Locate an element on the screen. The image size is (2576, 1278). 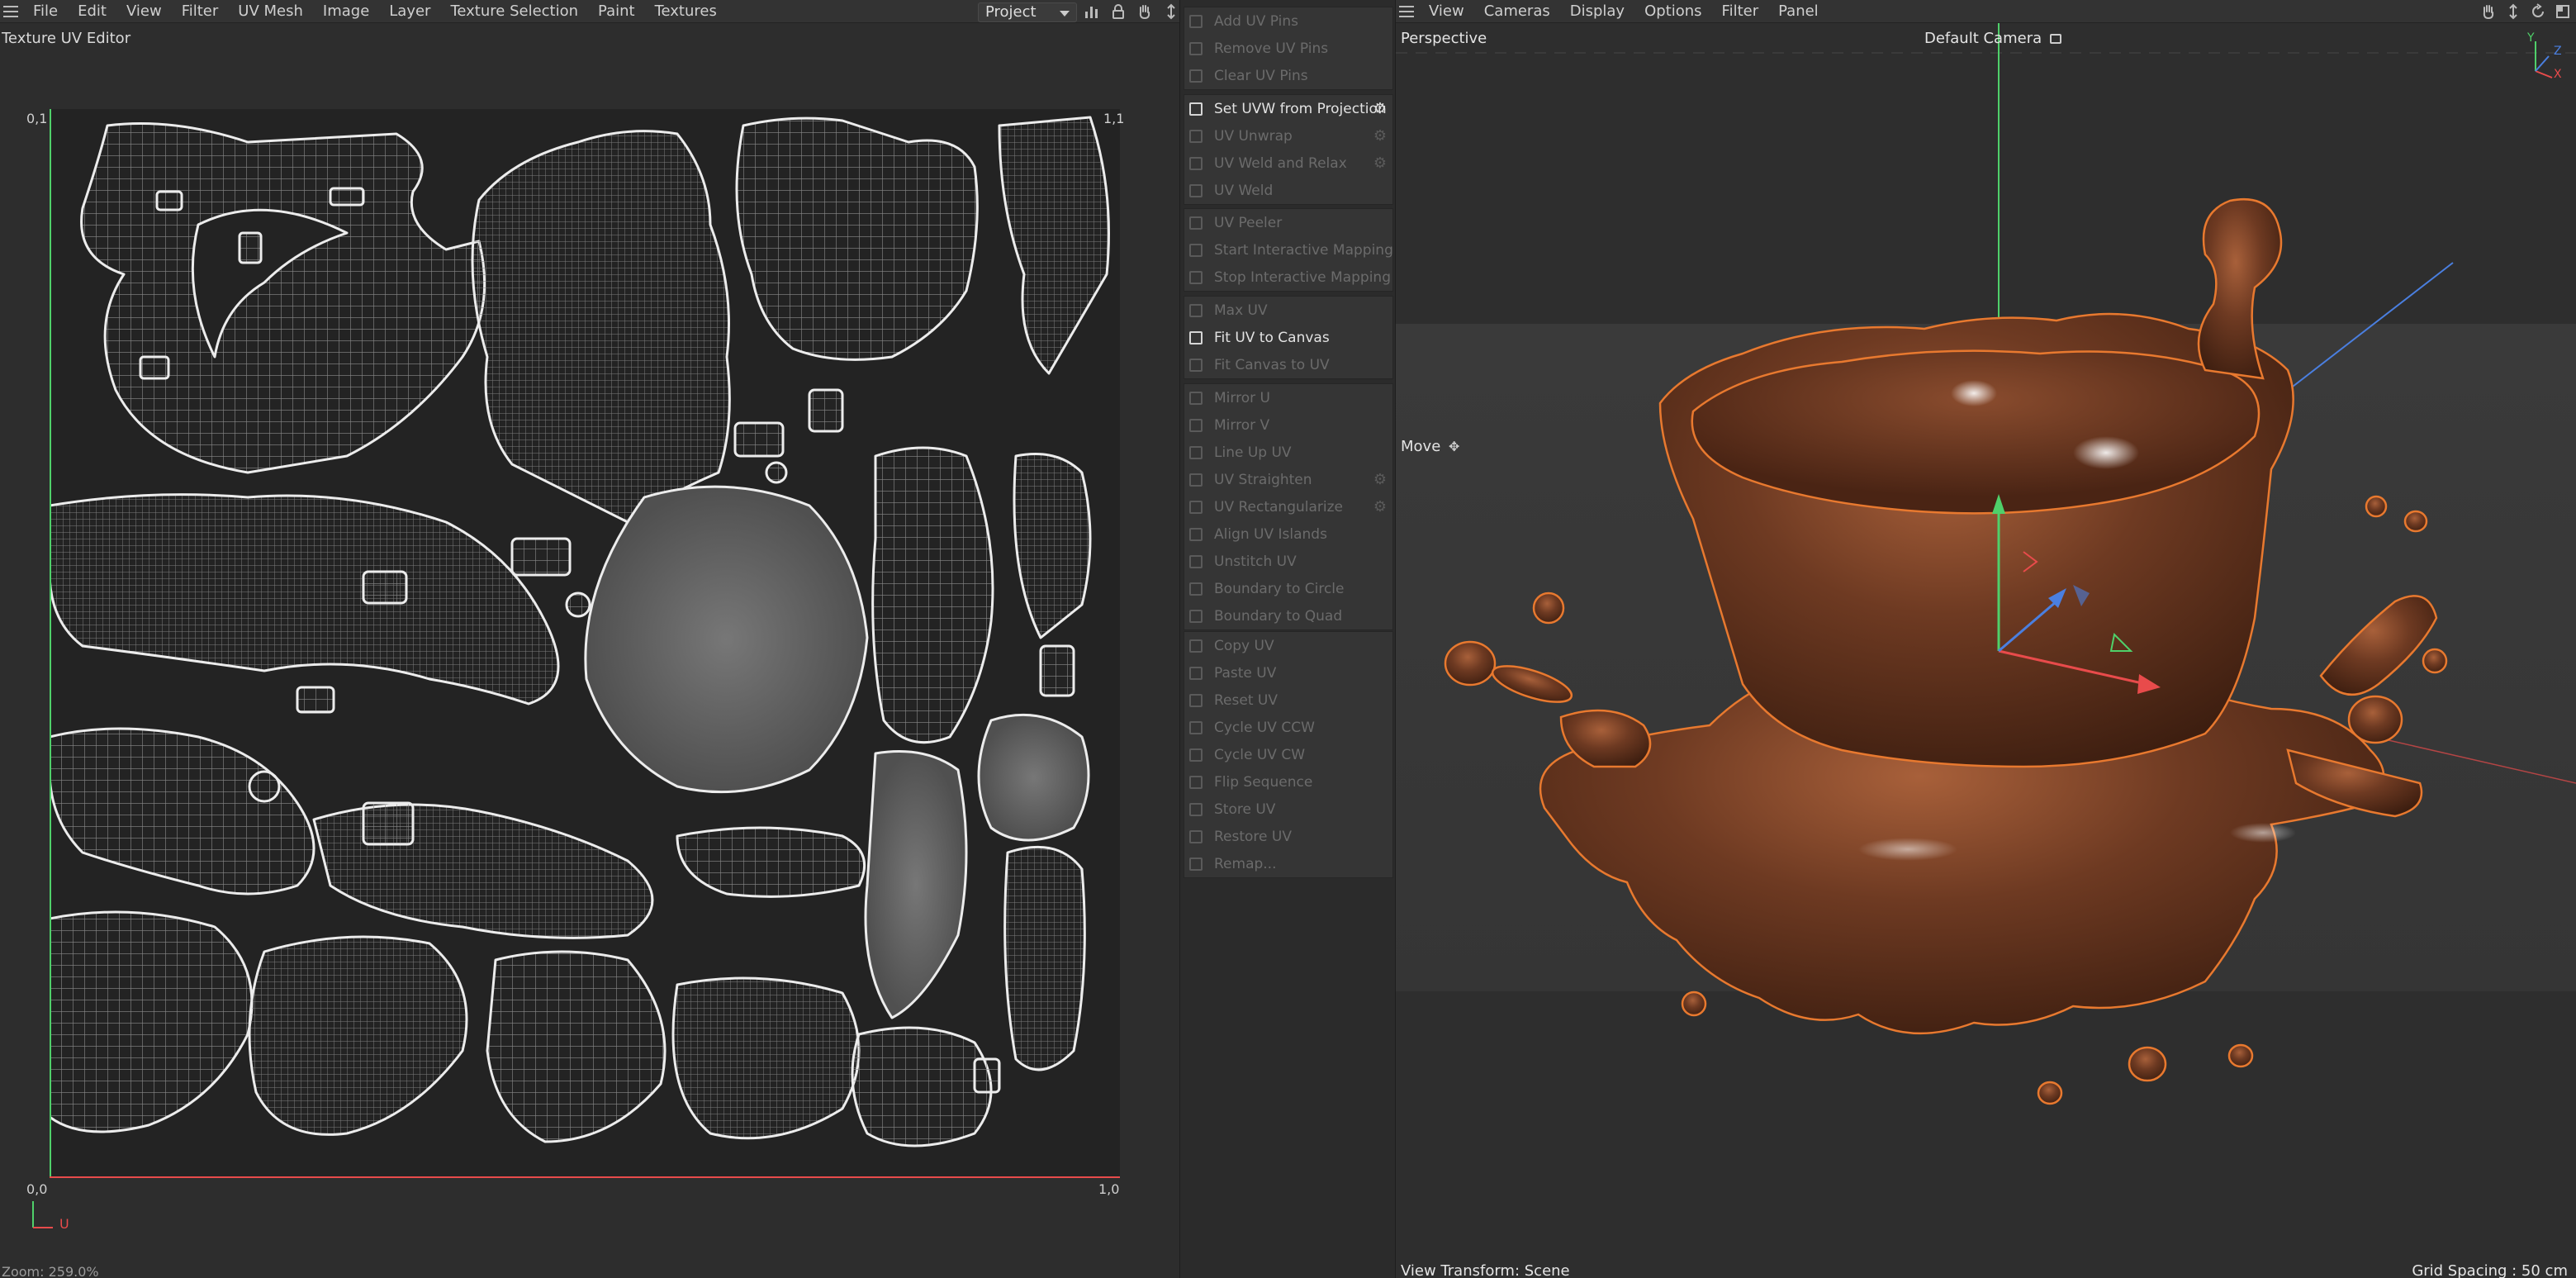
uv-command-item: Store UV is located at coordinates (1288, 809).